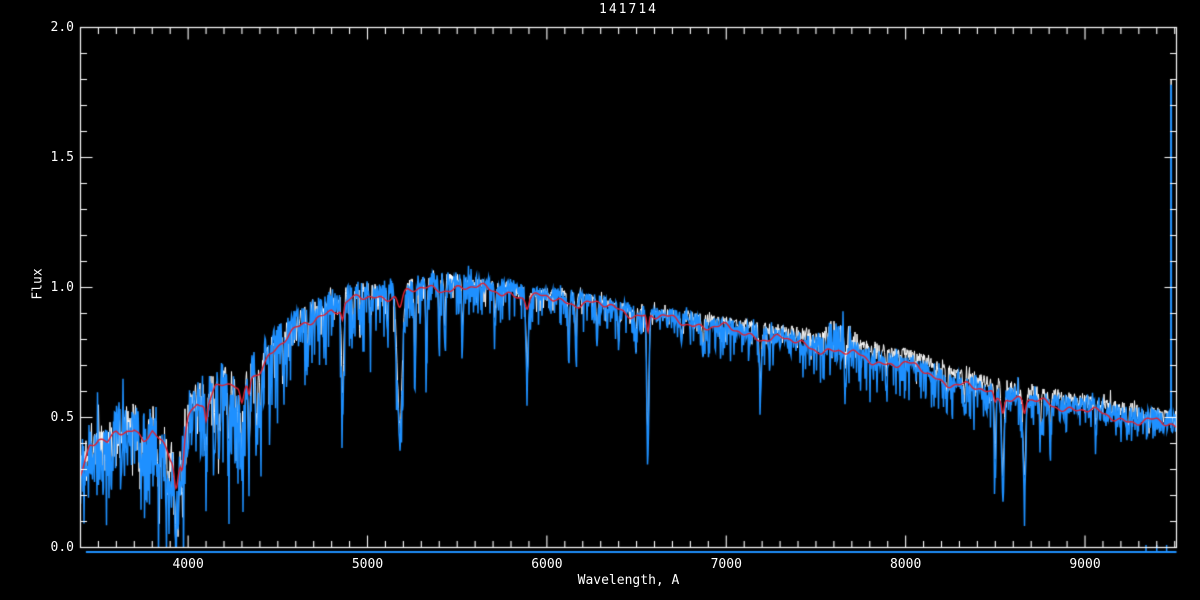 This screenshot has width=1200, height=600. I want to click on y-tick-label: 0.5, so click(62, 417).